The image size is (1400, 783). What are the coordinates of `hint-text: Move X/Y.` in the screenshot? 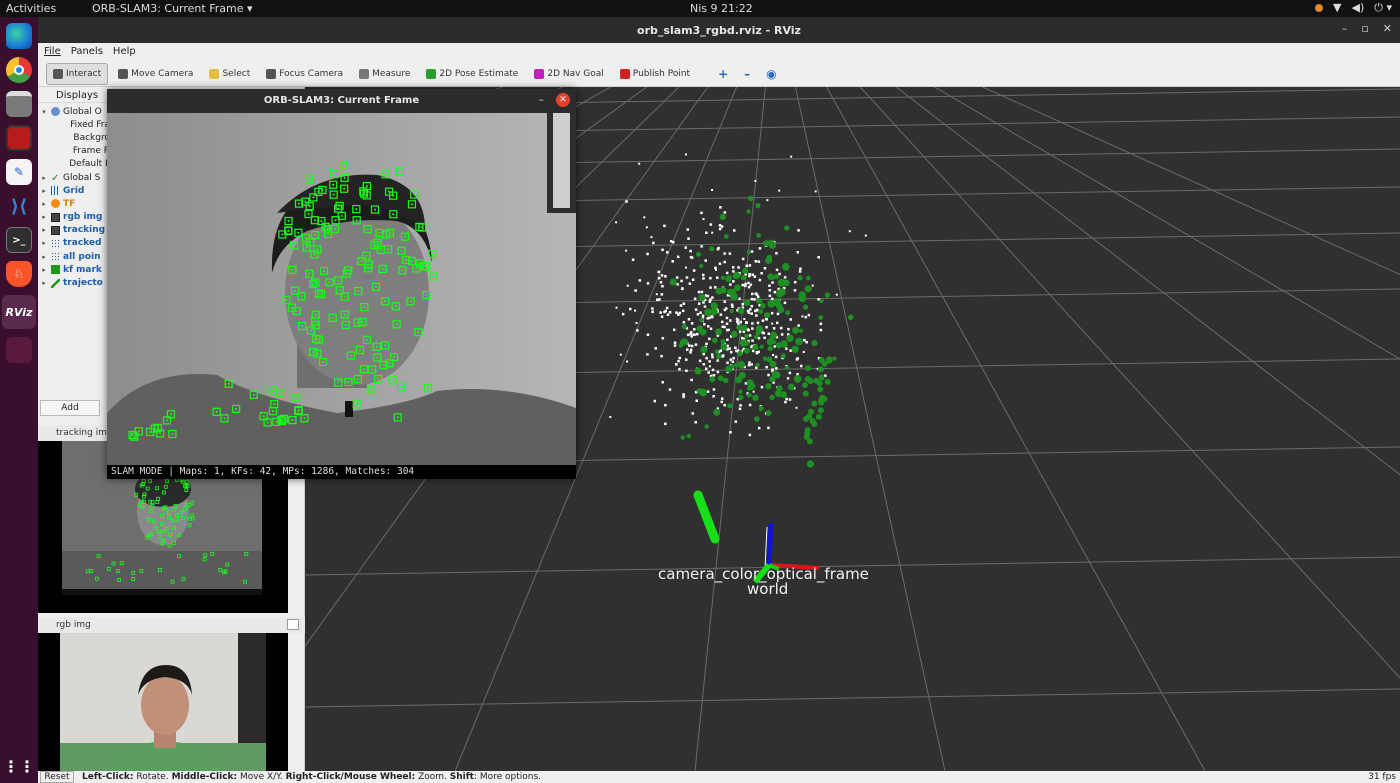 It's located at (261, 777).